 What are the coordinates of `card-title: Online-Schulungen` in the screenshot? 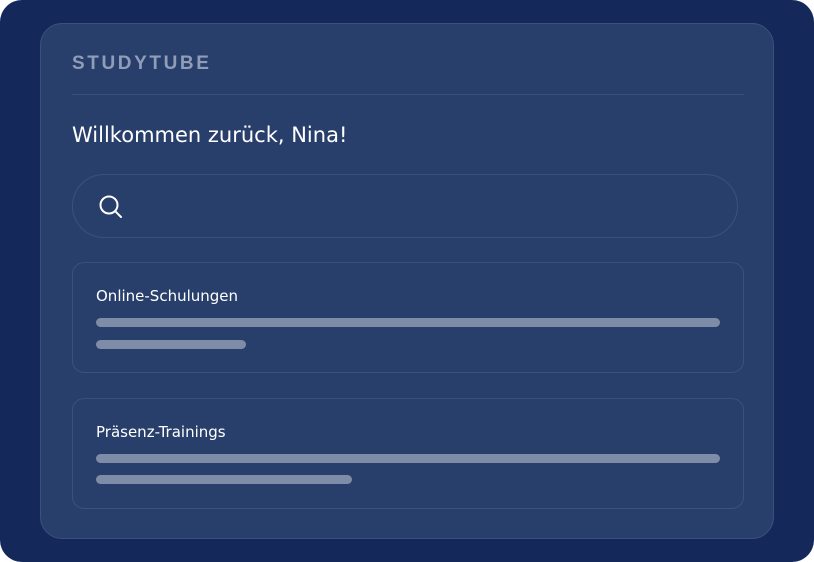 It's located at (167, 296).